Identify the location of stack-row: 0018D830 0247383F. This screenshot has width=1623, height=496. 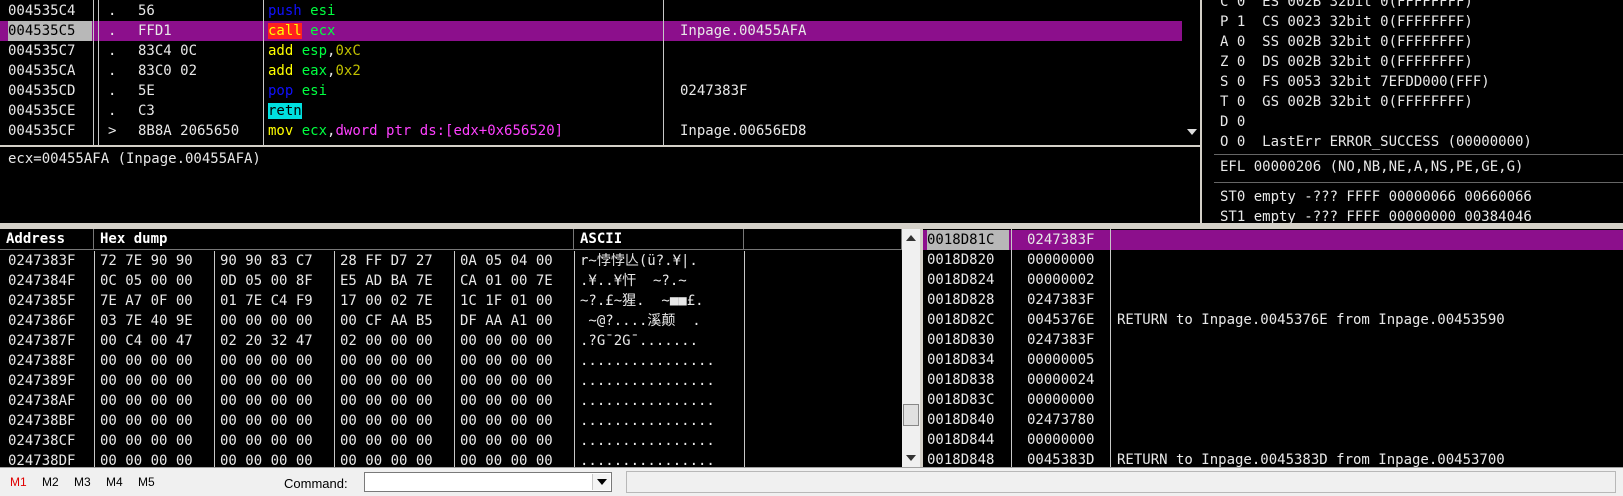
(1273, 340).